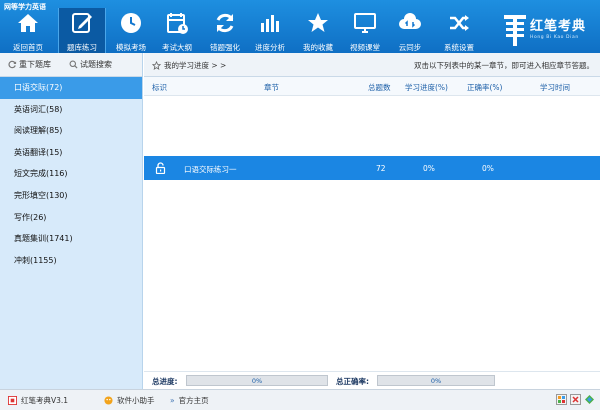 This screenshot has height=410, width=600. I want to click on search-questions-button: 试题搜索, so click(90, 64).